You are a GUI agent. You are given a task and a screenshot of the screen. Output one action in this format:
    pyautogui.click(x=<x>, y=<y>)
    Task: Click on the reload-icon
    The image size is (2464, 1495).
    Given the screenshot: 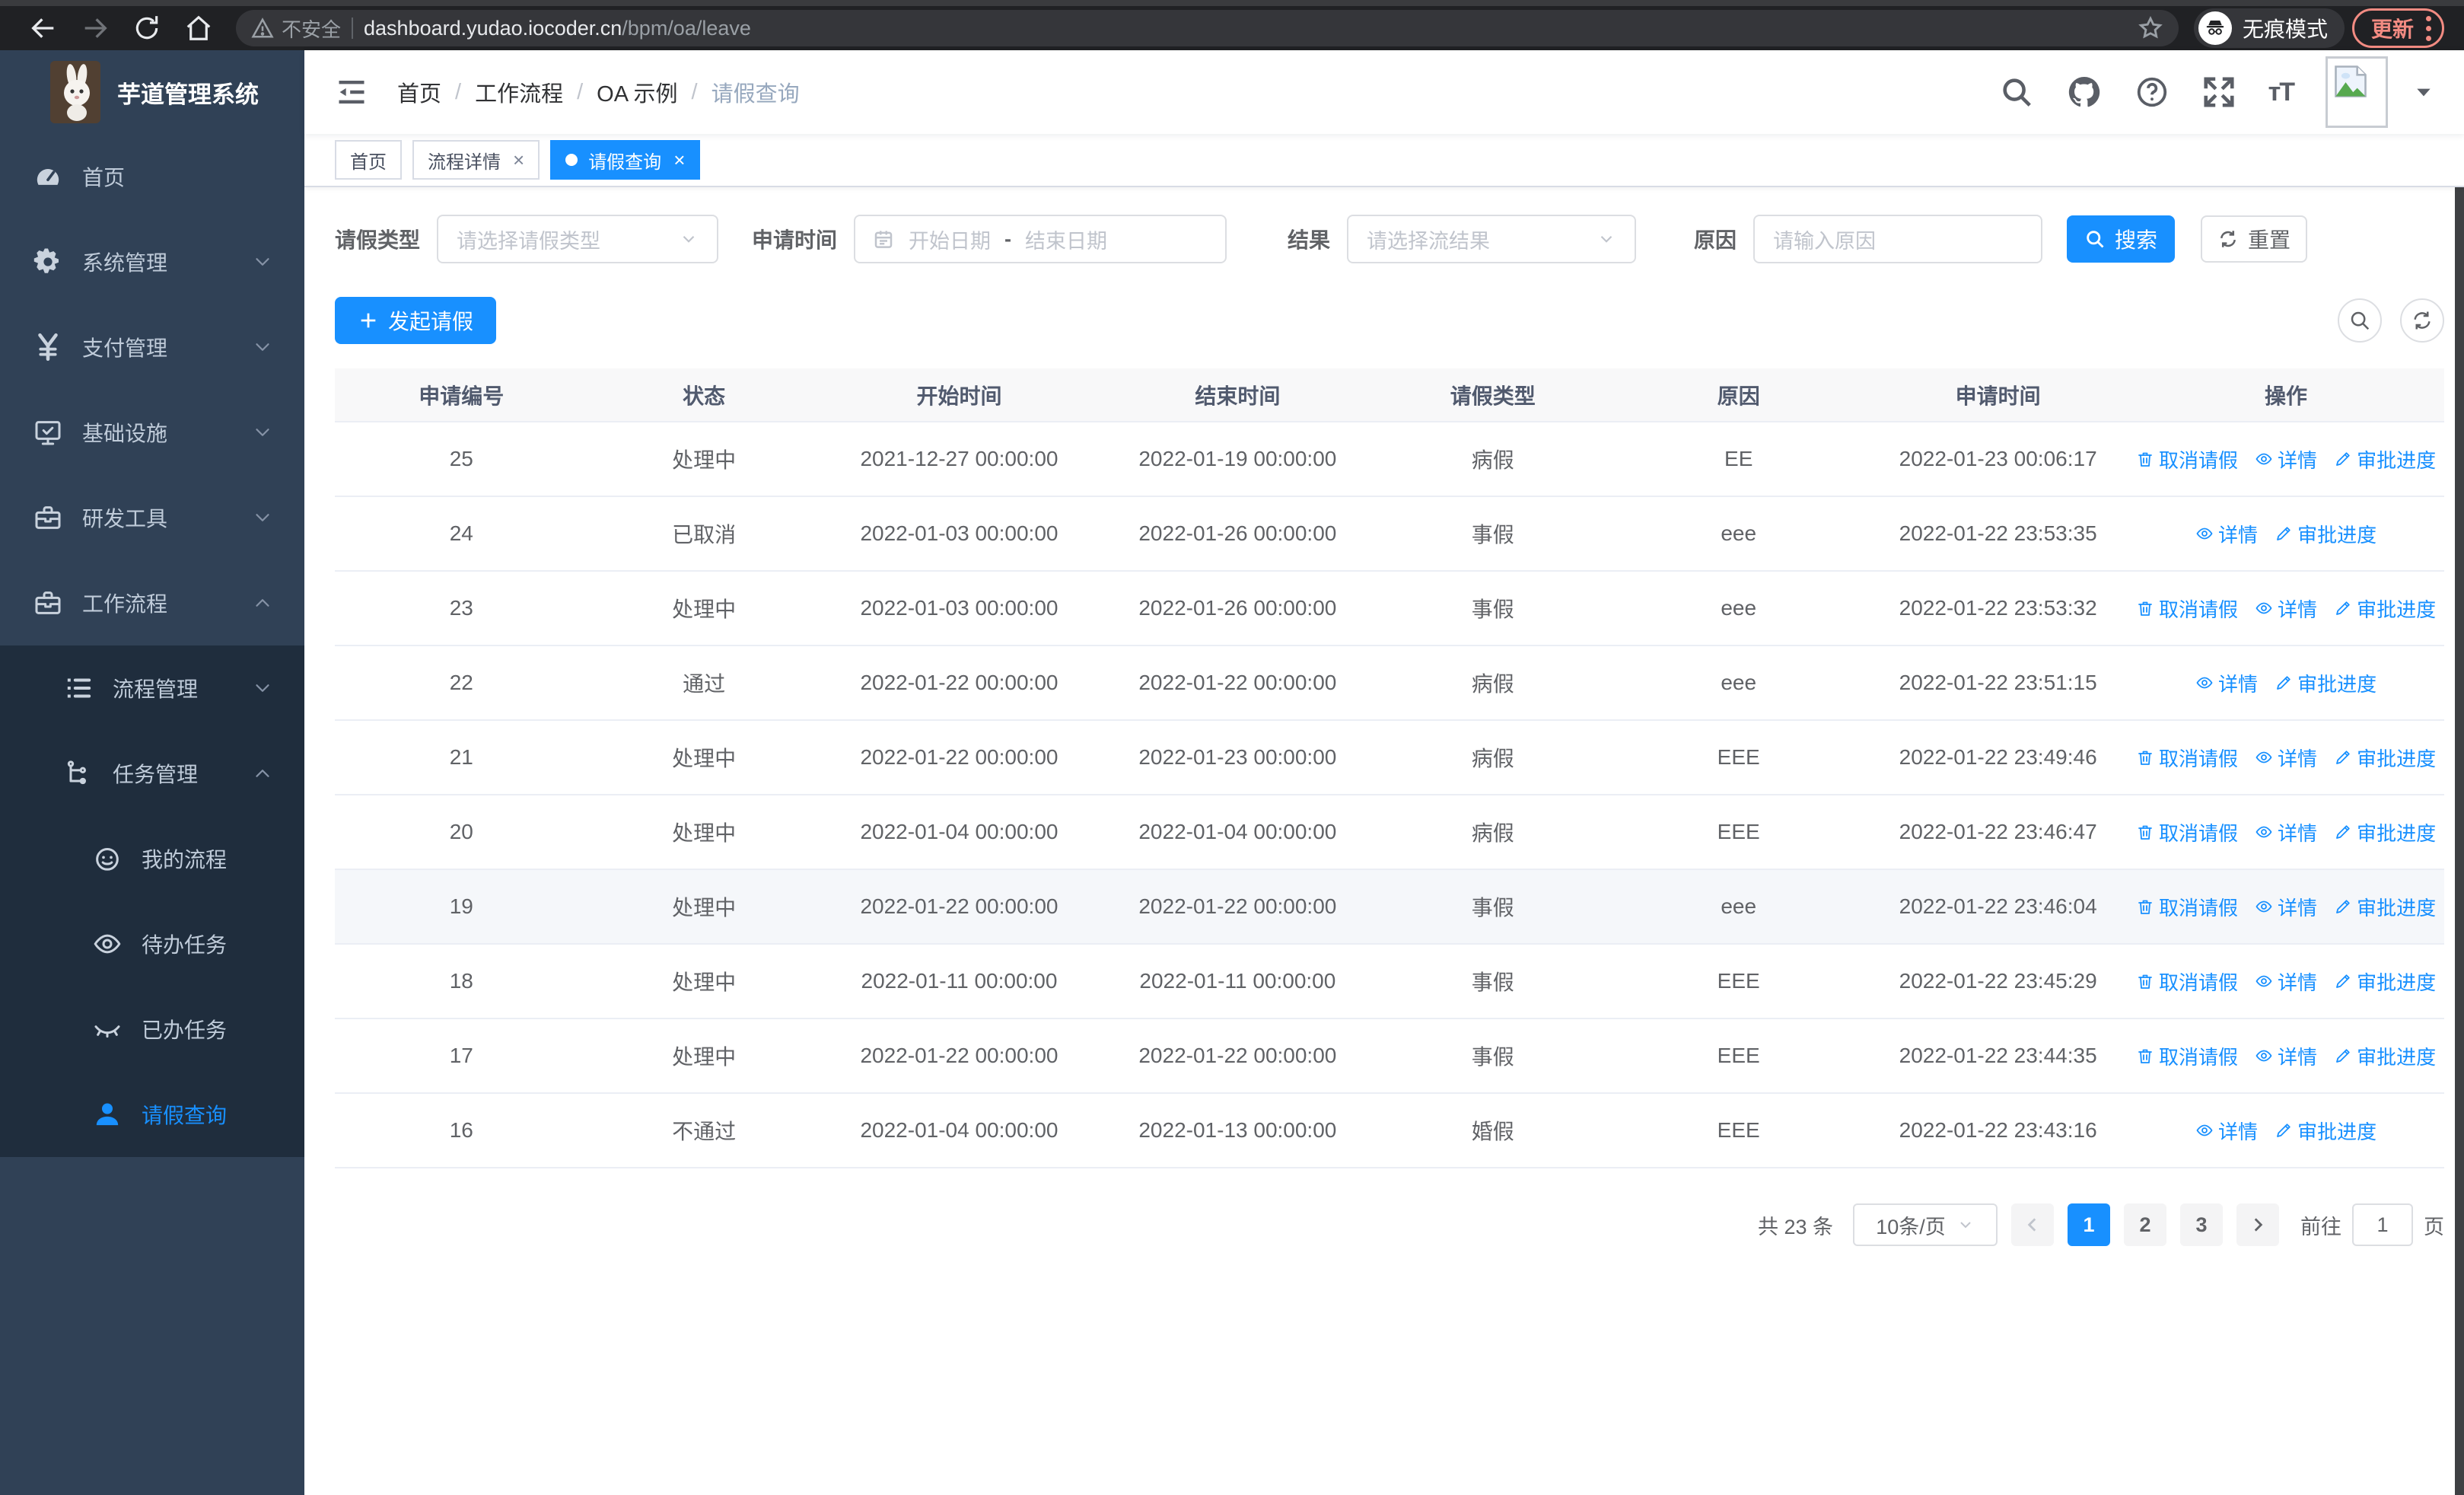 What is the action you would take?
    pyautogui.click(x=147, y=28)
    